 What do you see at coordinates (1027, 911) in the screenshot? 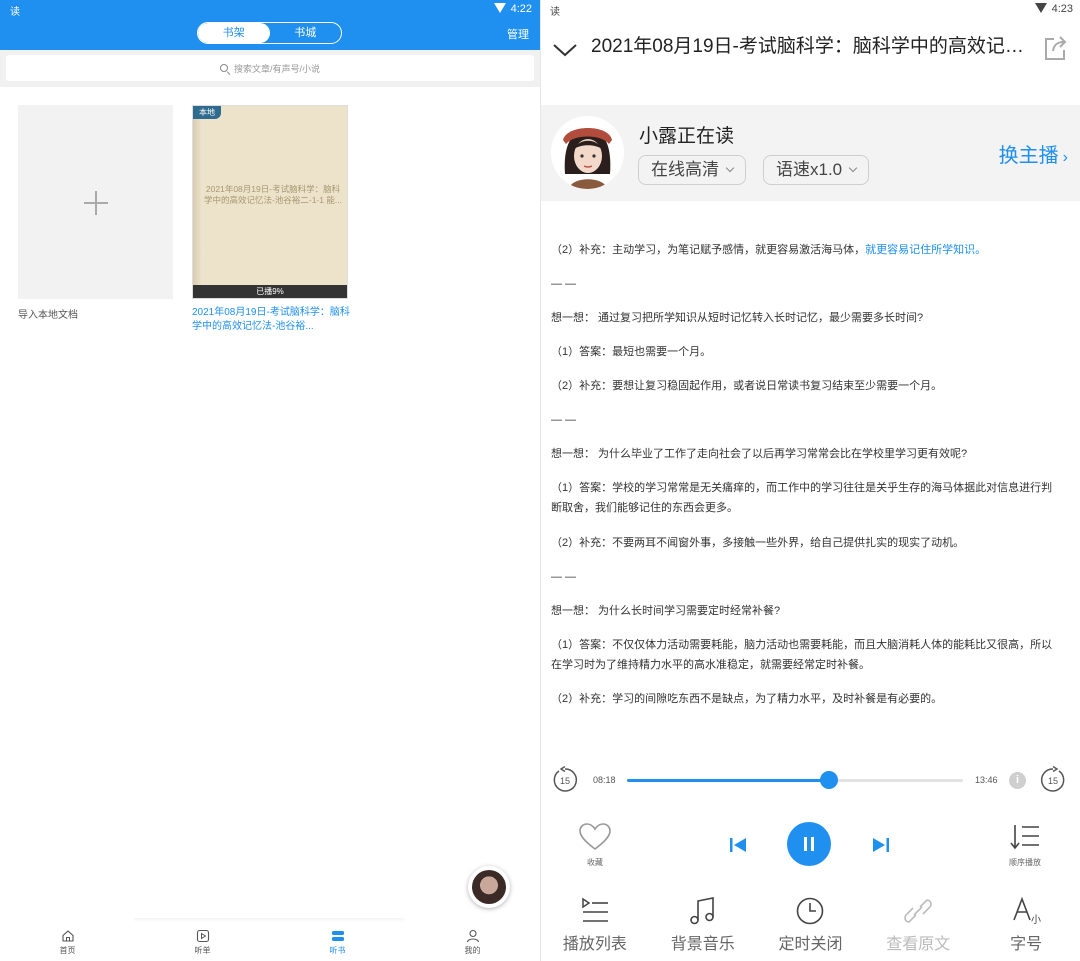
I see `font-size-icon: 小` at bounding box center [1027, 911].